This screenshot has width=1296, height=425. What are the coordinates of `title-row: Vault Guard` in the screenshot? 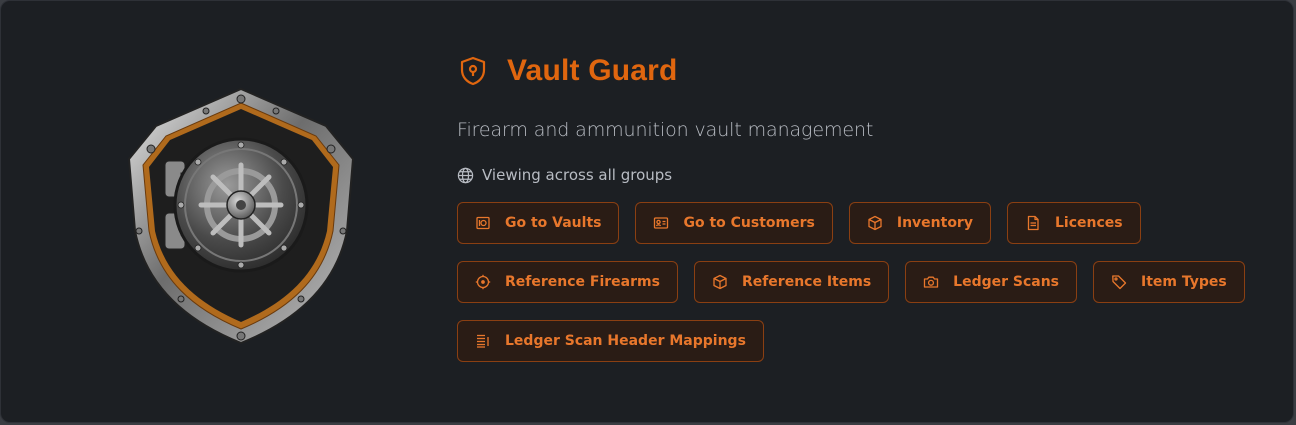 It's located at (857, 71).